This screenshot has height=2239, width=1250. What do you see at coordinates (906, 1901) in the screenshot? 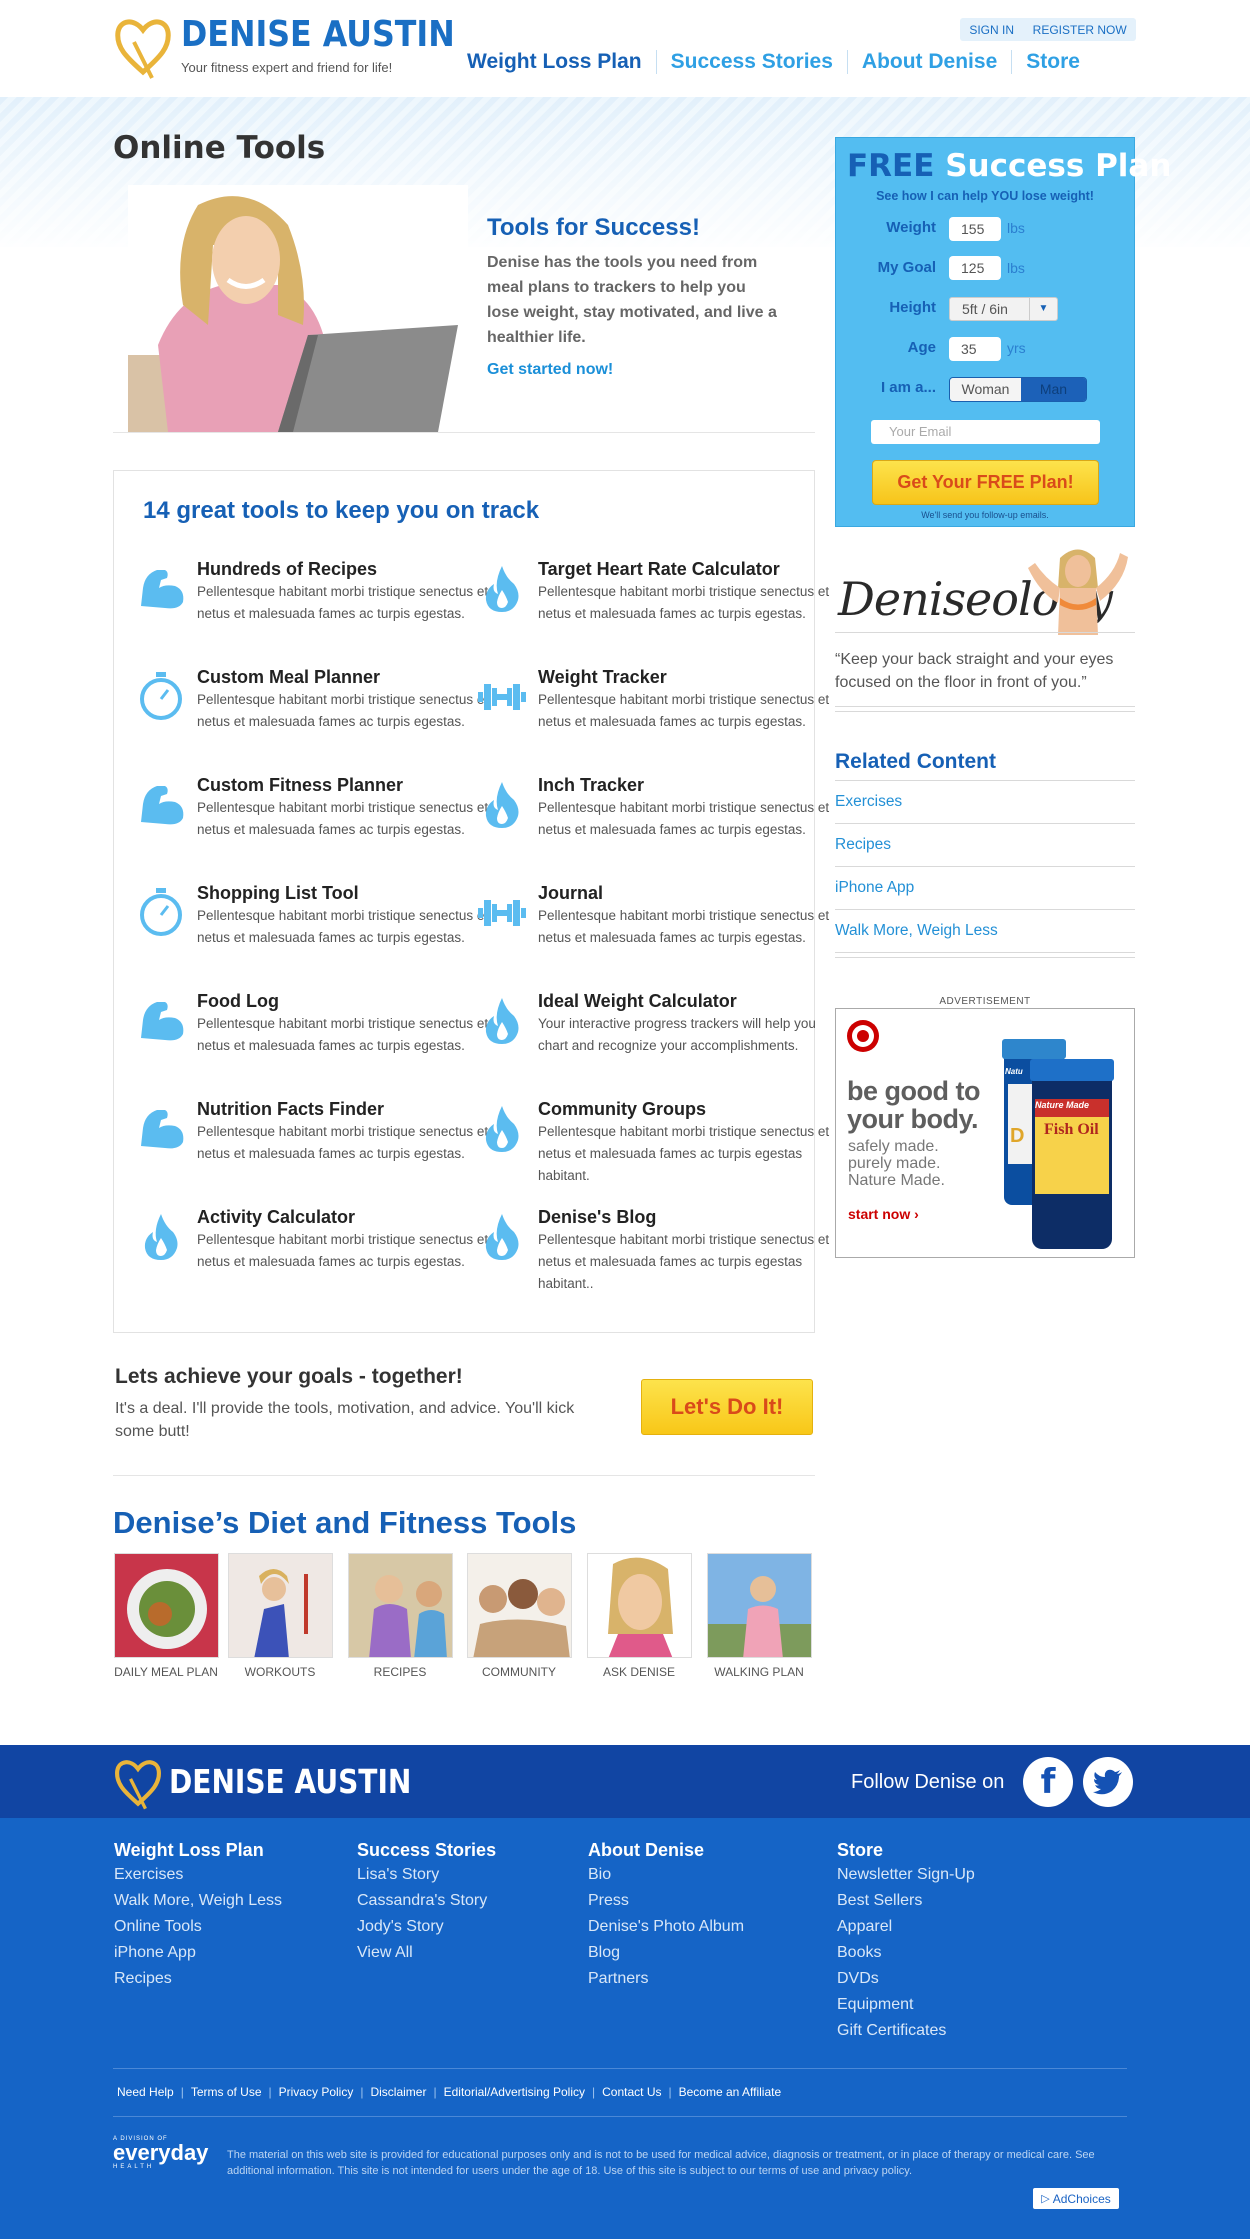
I see `footer-link: Best Sellers` at bounding box center [906, 1901].